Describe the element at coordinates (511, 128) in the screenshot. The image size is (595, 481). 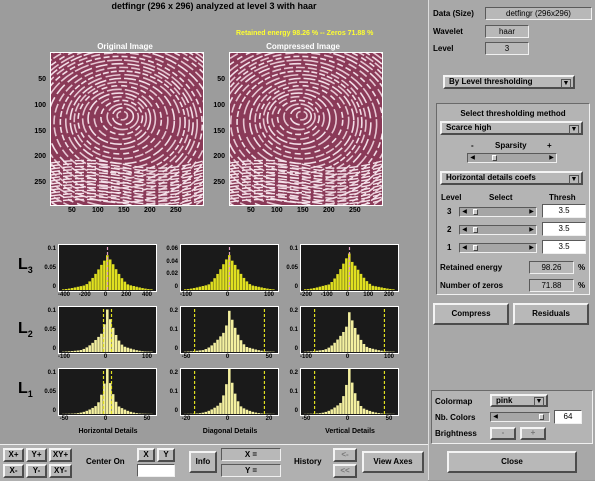
I see `method-select: Scarce high ▼` at that location.